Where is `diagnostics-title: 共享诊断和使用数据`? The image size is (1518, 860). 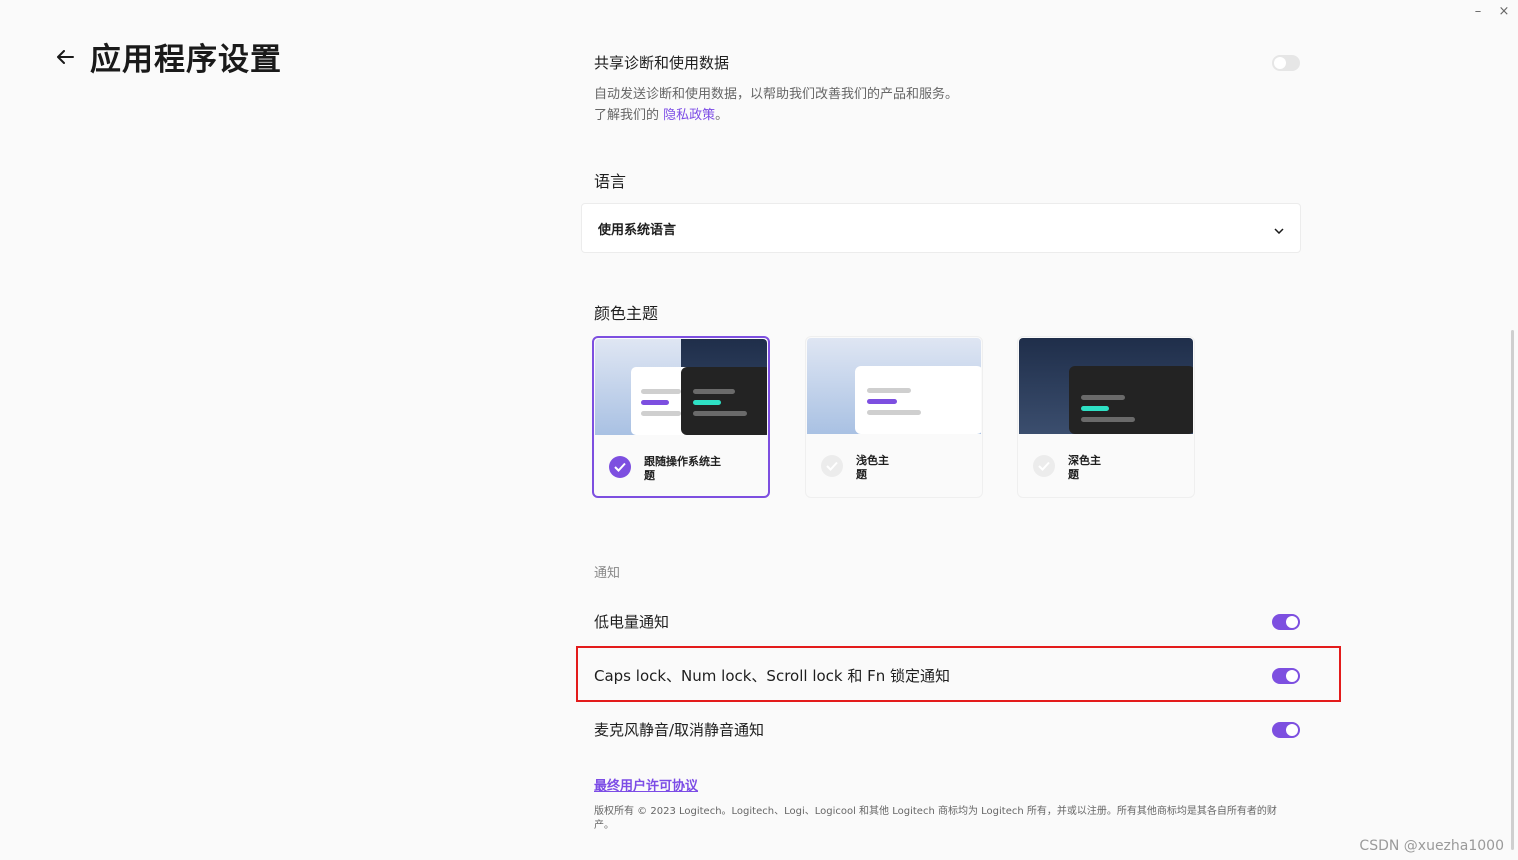
diagnostics-title: 共享诊断和使用数据 is located at coordinates (662, 63).